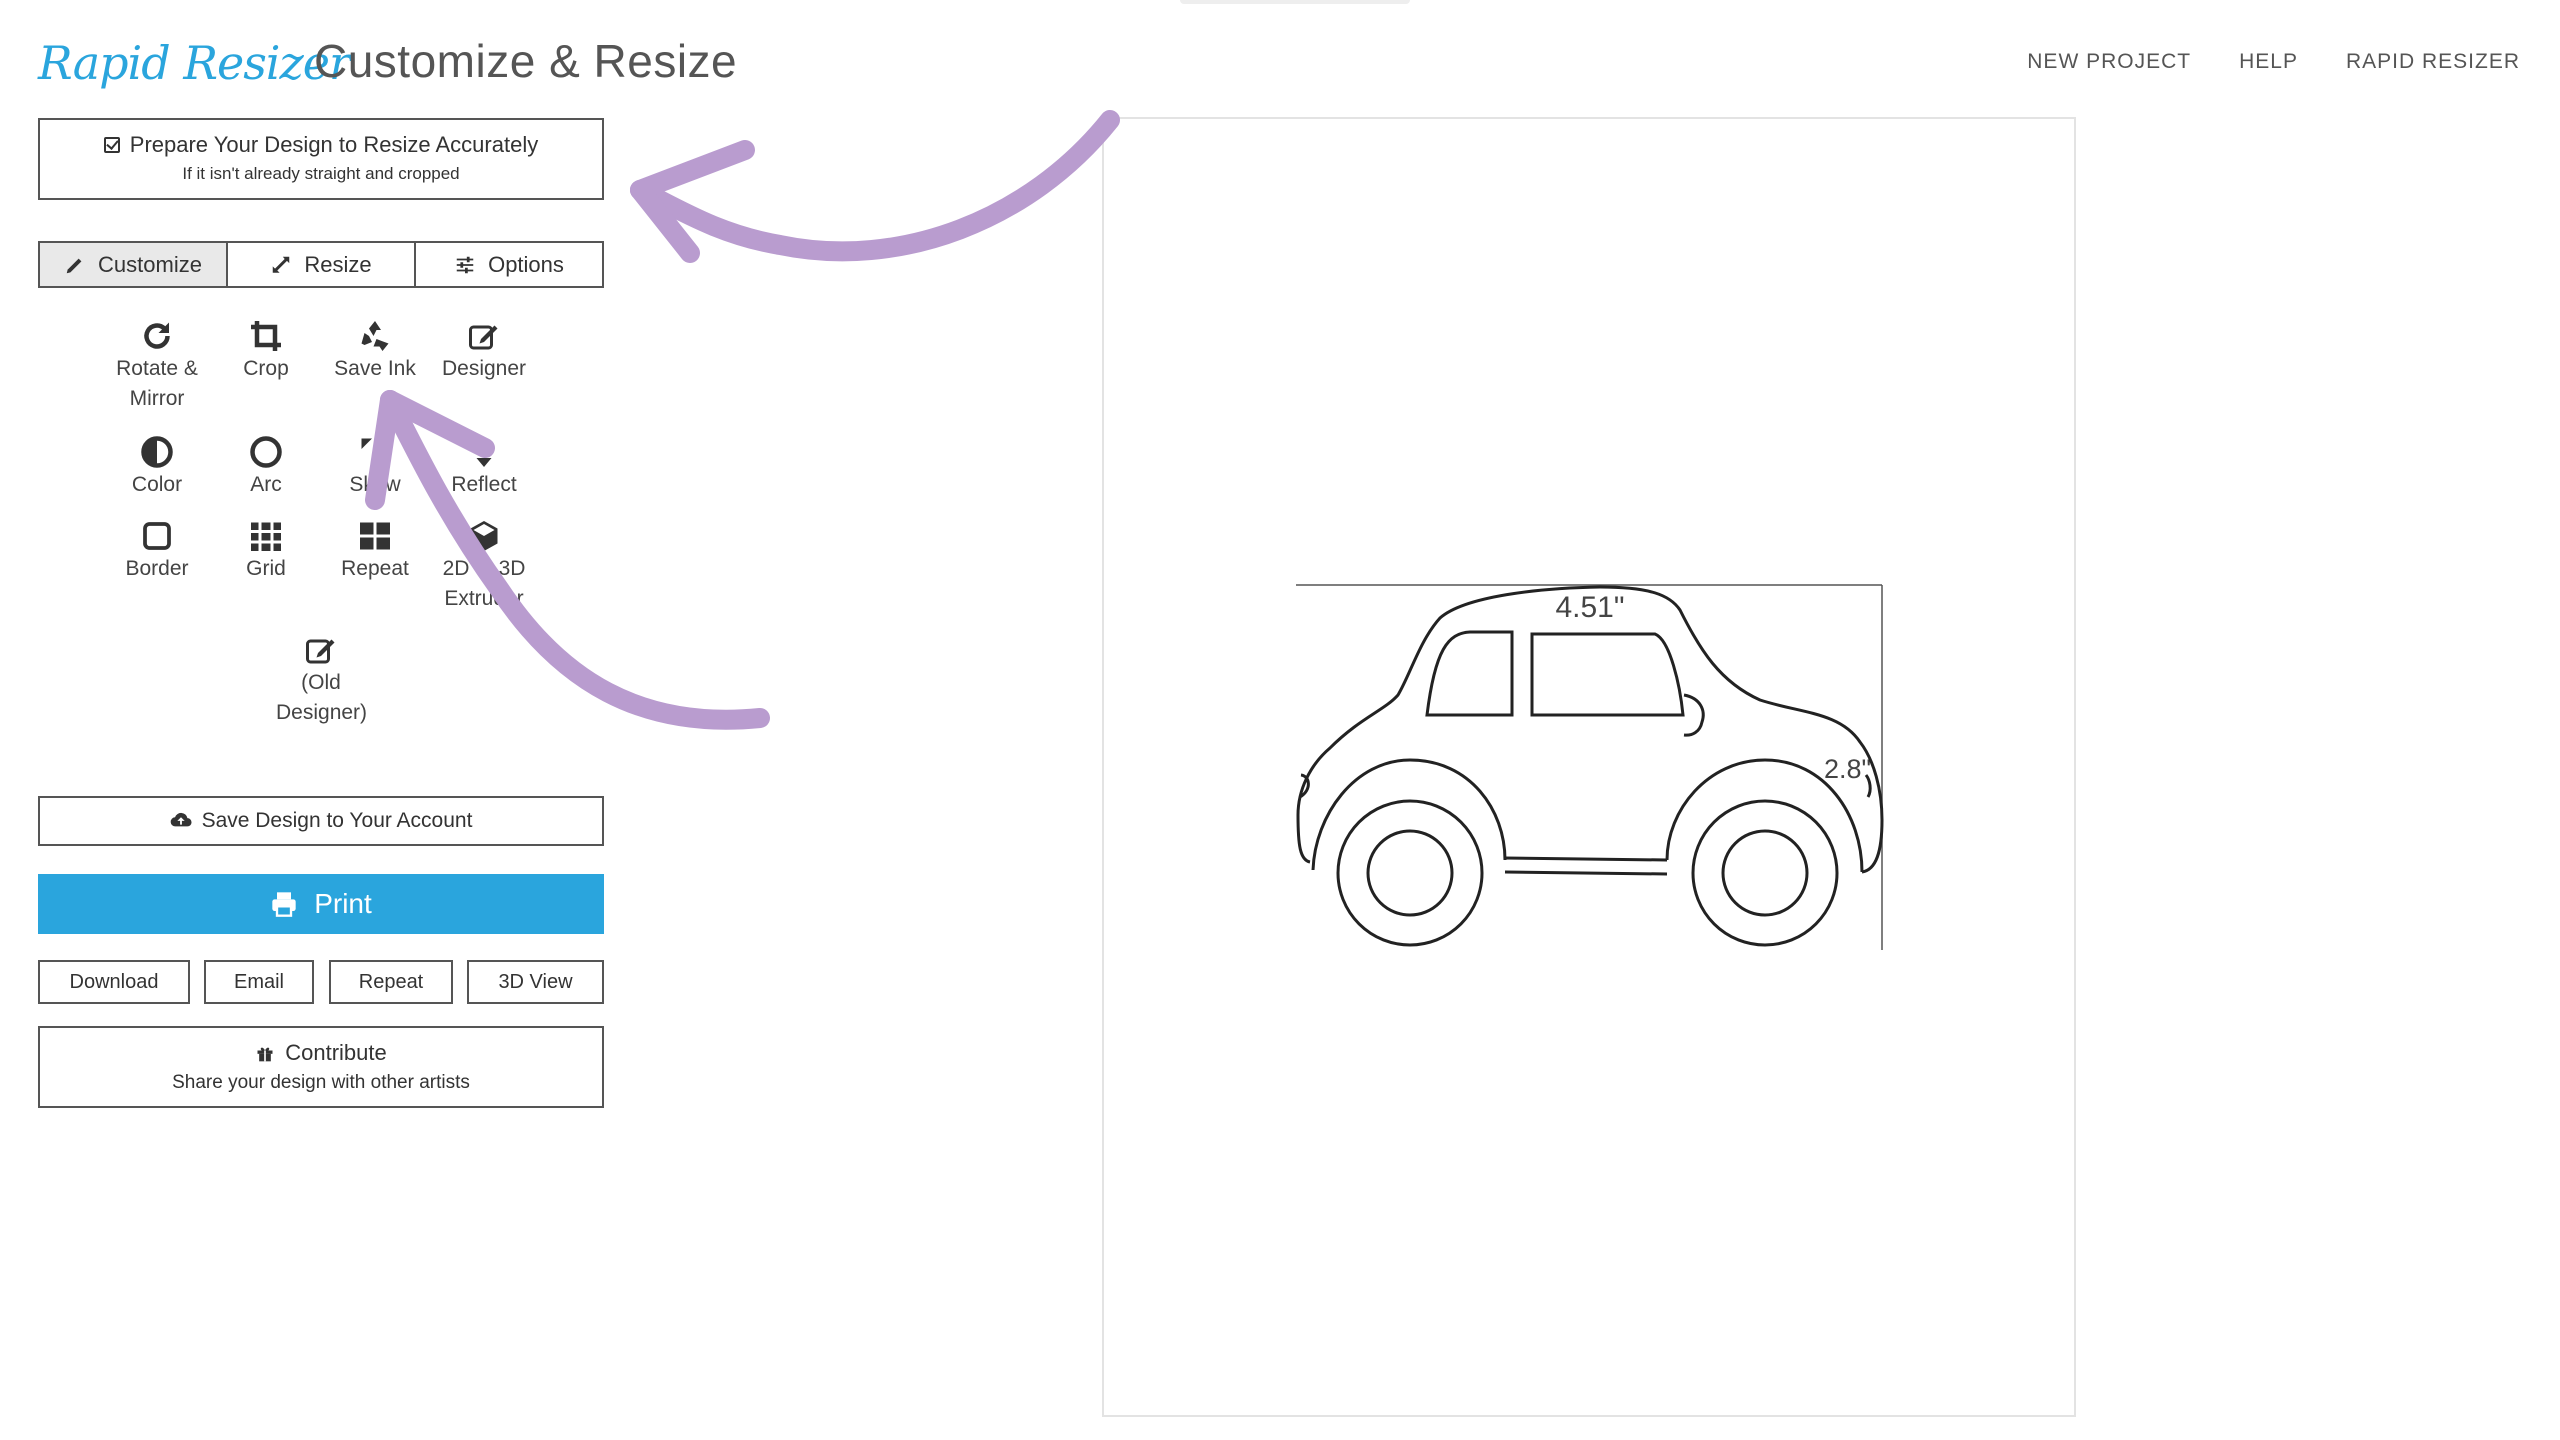  I want to click on tool-arc: Arc, so click(266, 467).